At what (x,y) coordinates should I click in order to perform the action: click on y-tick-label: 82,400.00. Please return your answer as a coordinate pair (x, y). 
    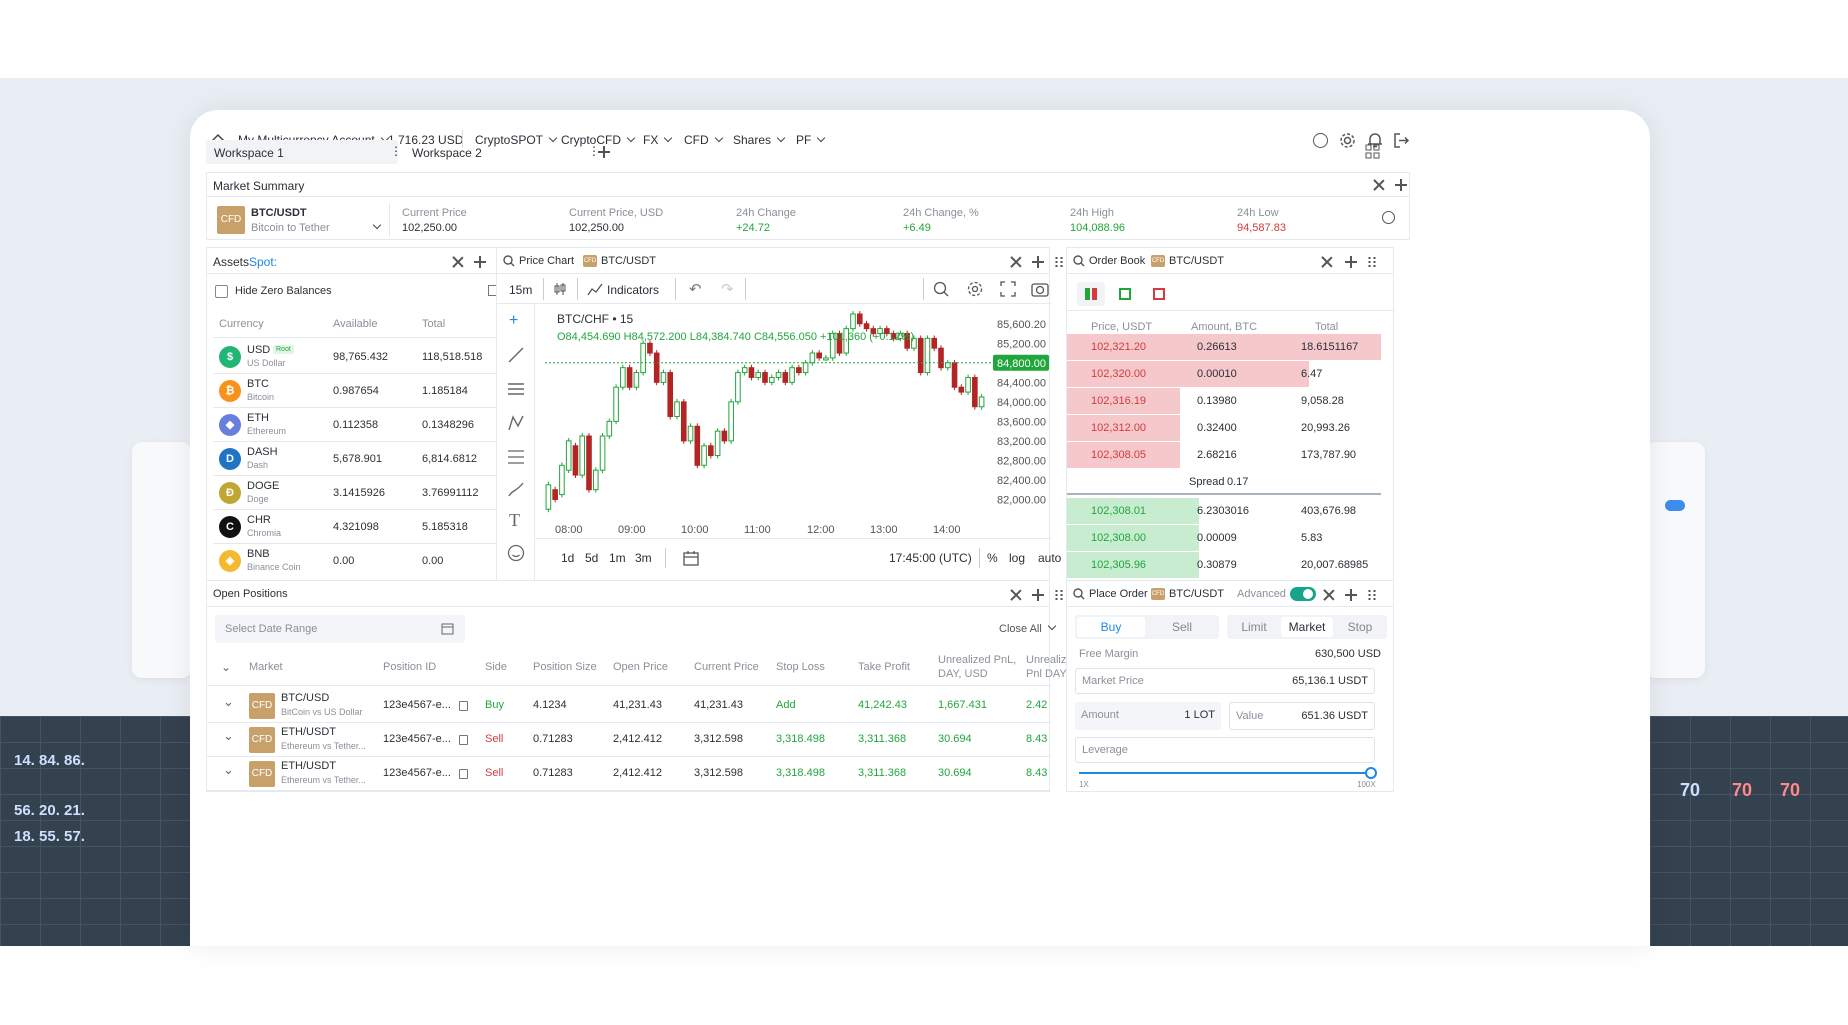
    Looking at the image, I should click on (1021, 481).